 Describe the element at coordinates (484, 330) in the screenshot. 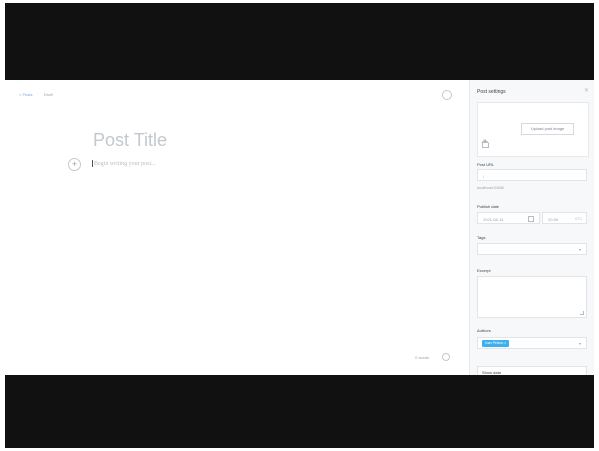

I see `authors-label: Authors` at that location.